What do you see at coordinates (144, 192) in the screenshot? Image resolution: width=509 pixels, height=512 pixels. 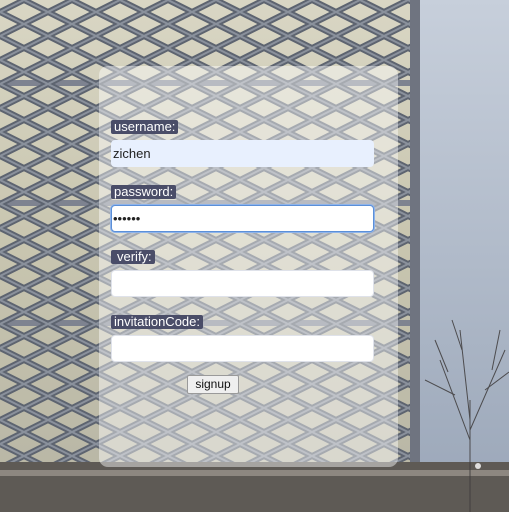 I see `password-label: password:` at bounding box center [144, 192].